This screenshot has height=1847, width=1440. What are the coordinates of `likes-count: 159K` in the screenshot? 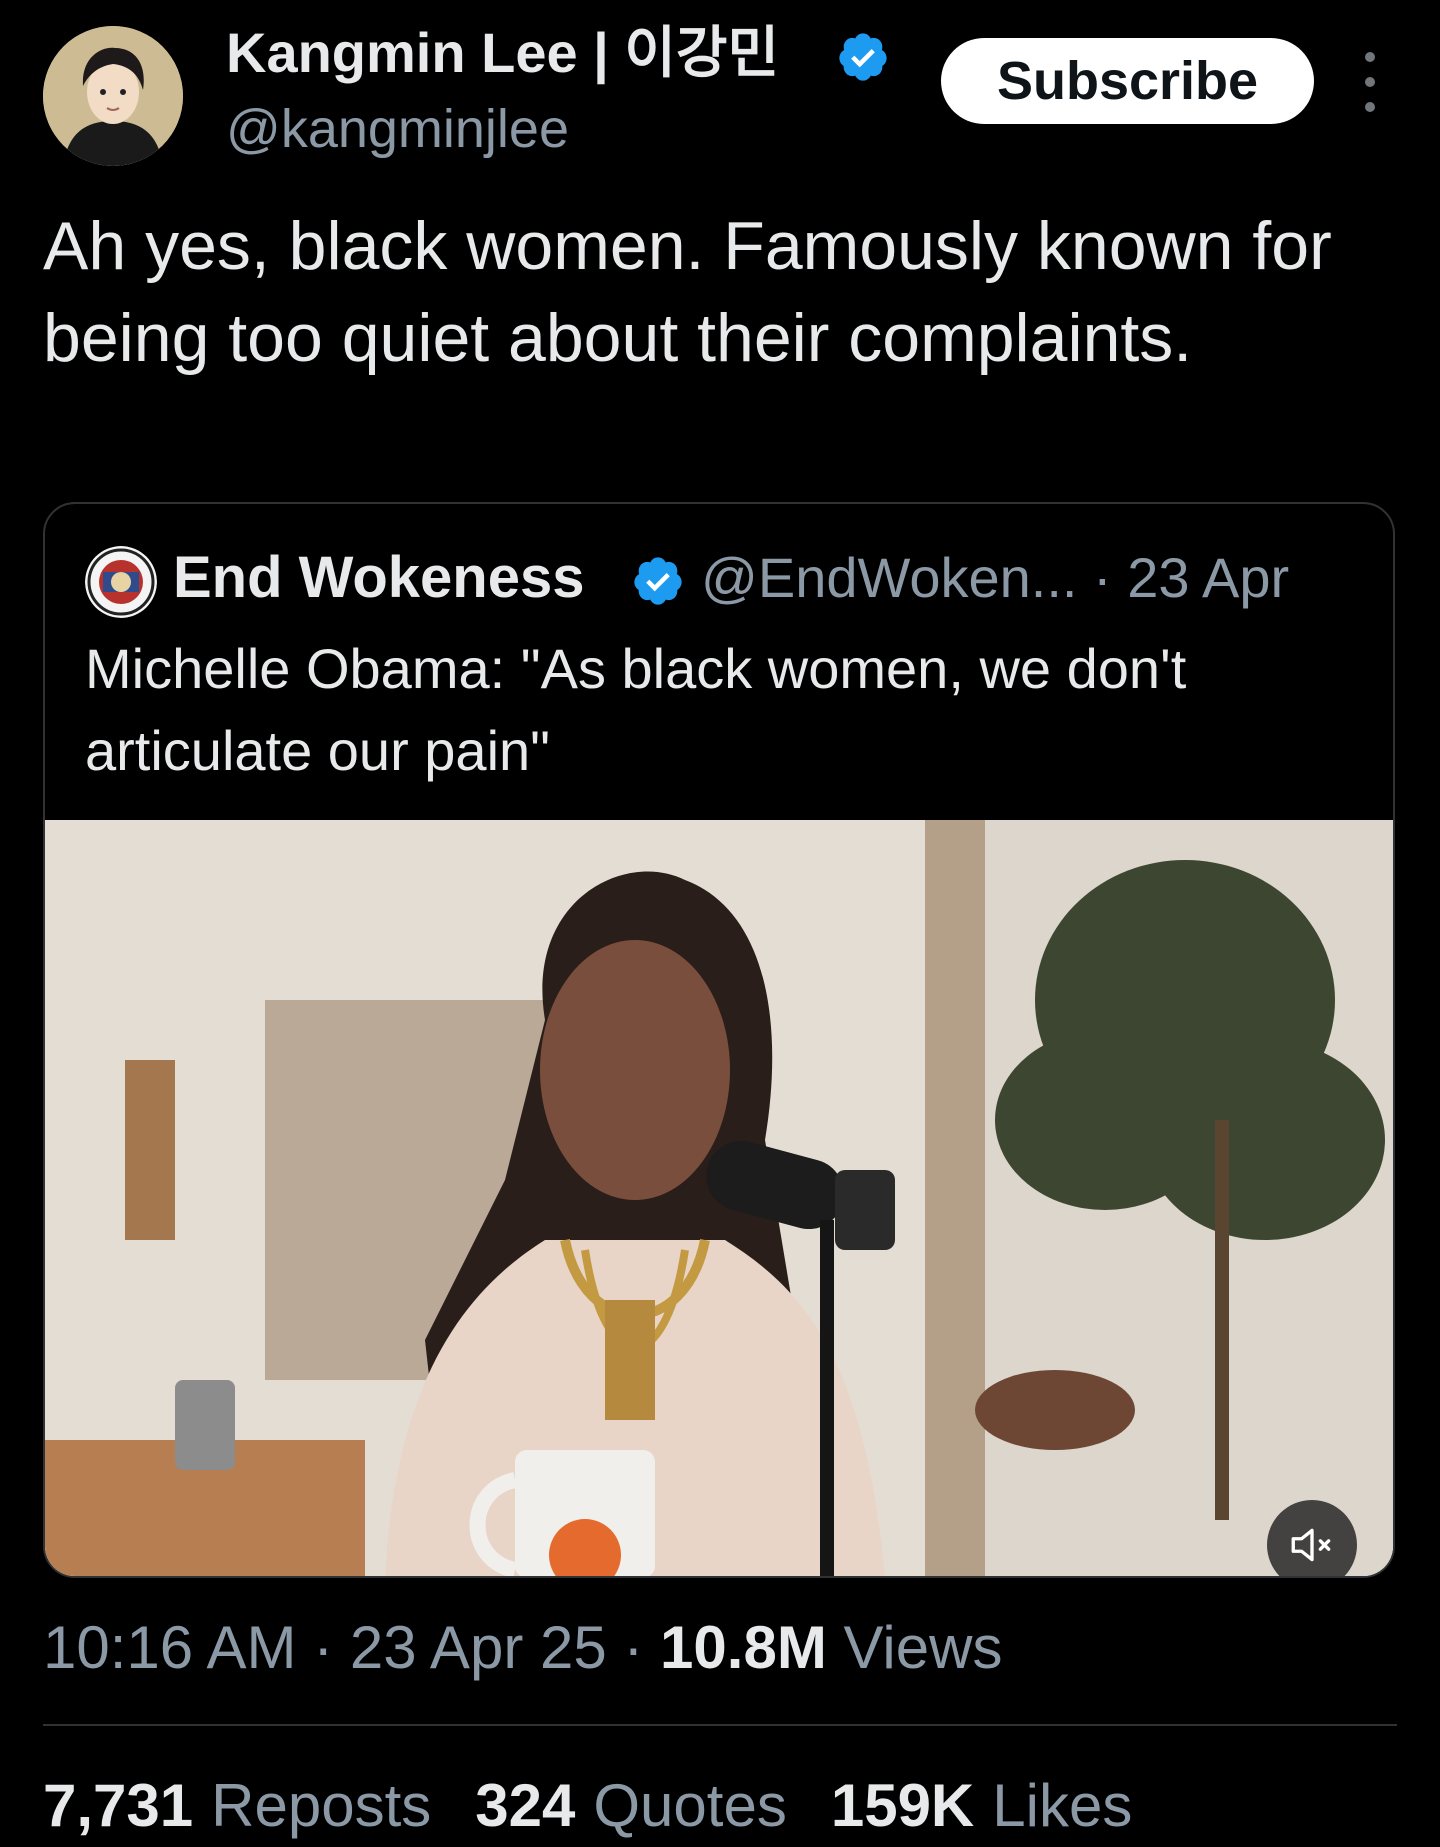 It's located at (902, 1805).